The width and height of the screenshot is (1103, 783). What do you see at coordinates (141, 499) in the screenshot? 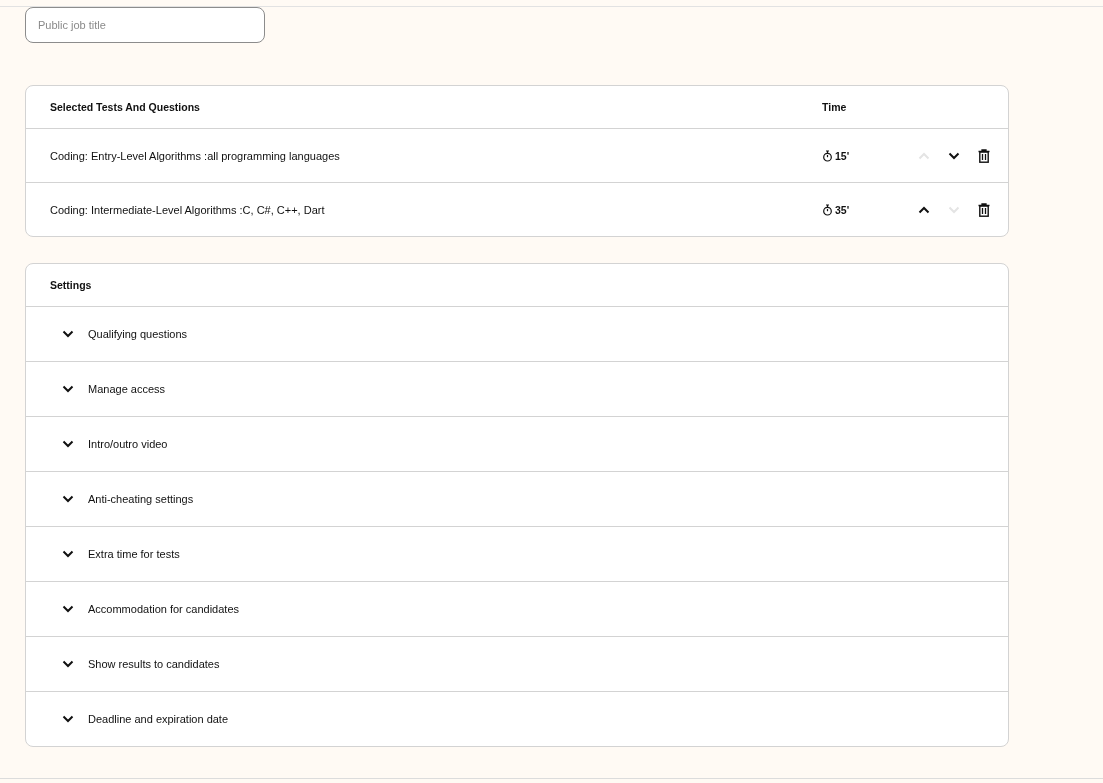
I see `setting-label: Anti-cheating settings` at bounding box center [141, 499].